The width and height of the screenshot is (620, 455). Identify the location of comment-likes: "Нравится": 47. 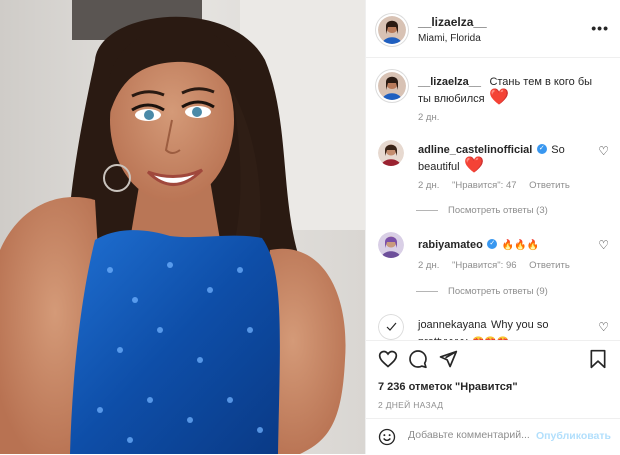
(484, 185).